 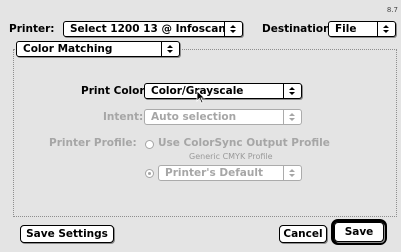 I want to click on printer-label: Printer:, so click(x=32, y=29).